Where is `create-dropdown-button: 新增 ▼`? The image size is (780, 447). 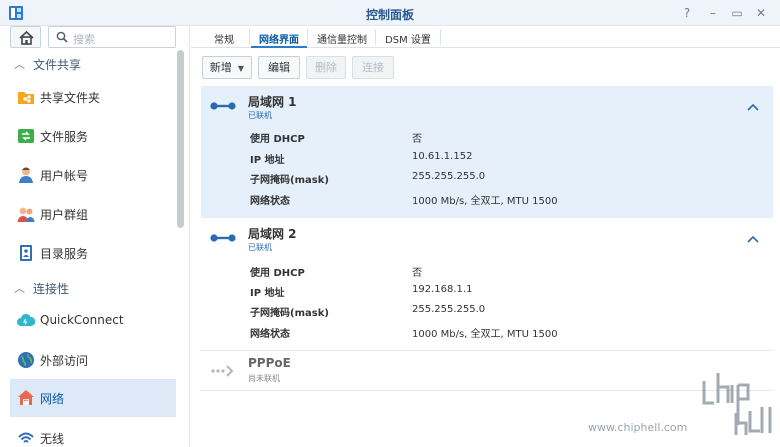 create-dropdown-button: 新增 ▼ is located at coordinates (227, 67).